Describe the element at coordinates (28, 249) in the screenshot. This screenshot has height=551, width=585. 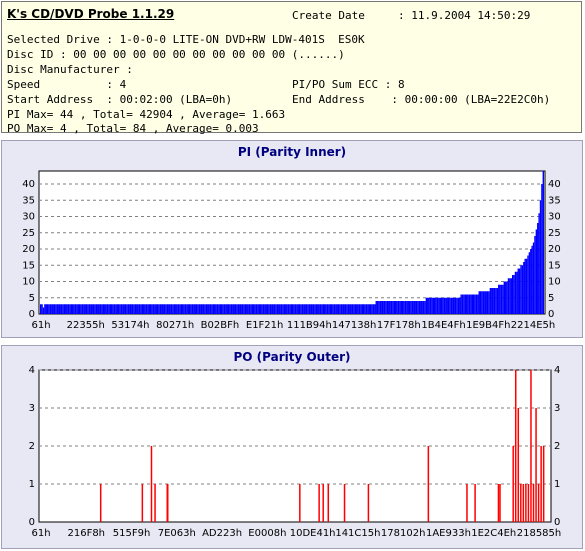
I see `pi-y-tick-left: 20` at that location.